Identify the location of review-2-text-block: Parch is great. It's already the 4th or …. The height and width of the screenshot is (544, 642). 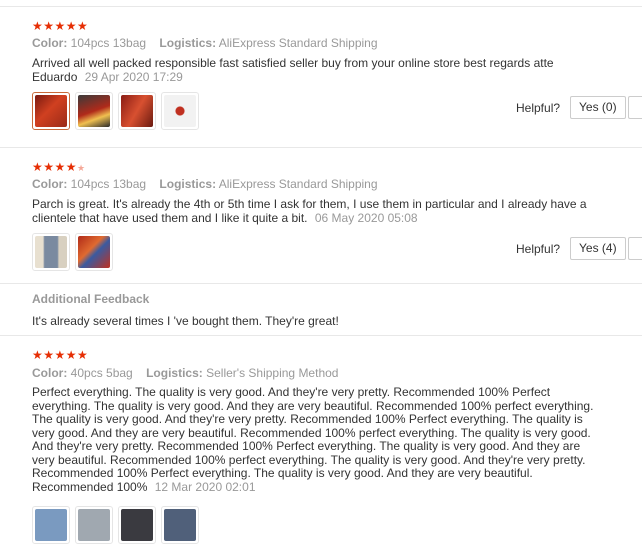
(322, 211).